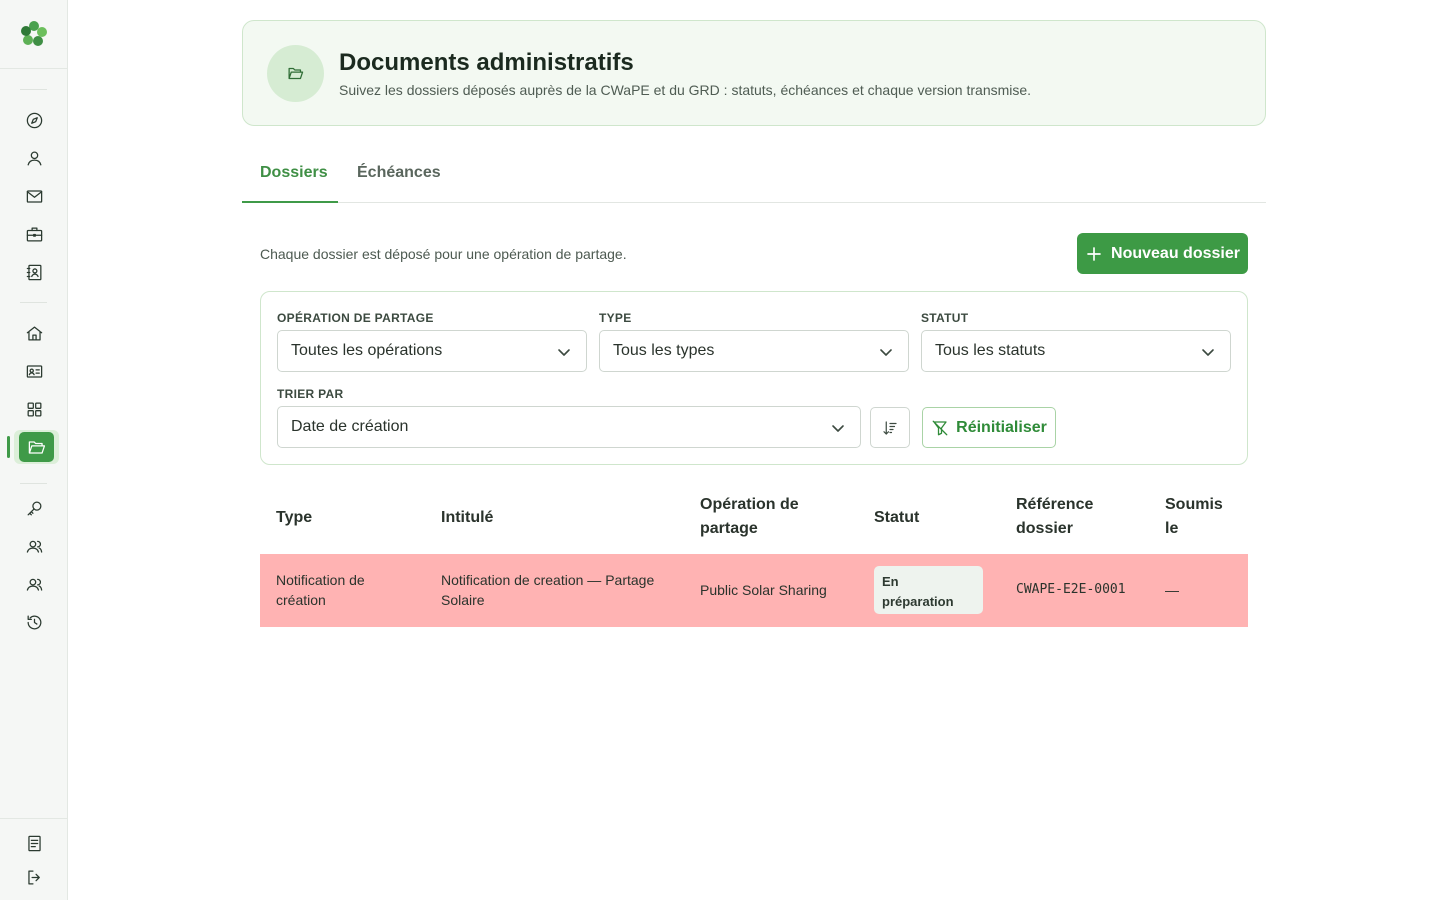  I want to click on new-dossier-label: Nouveau dossier, so click(1175, 253).